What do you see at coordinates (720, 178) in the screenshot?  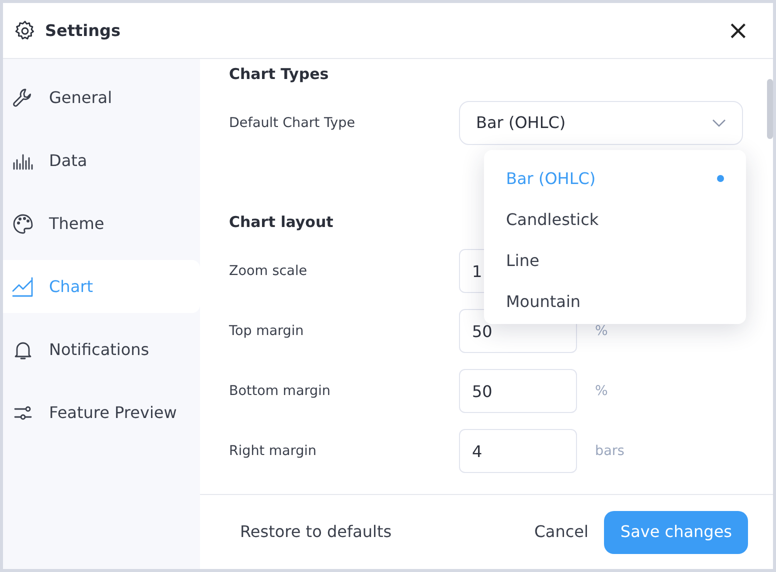 I see `selected-dot-icon` at bounding box center [720, 178].